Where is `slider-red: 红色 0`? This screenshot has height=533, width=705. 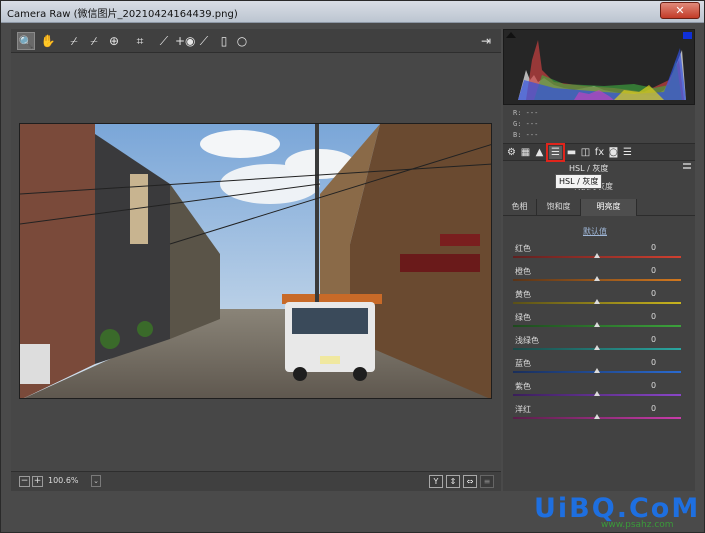 slider-red: 红色 0 is located at coordinates (599, 254).